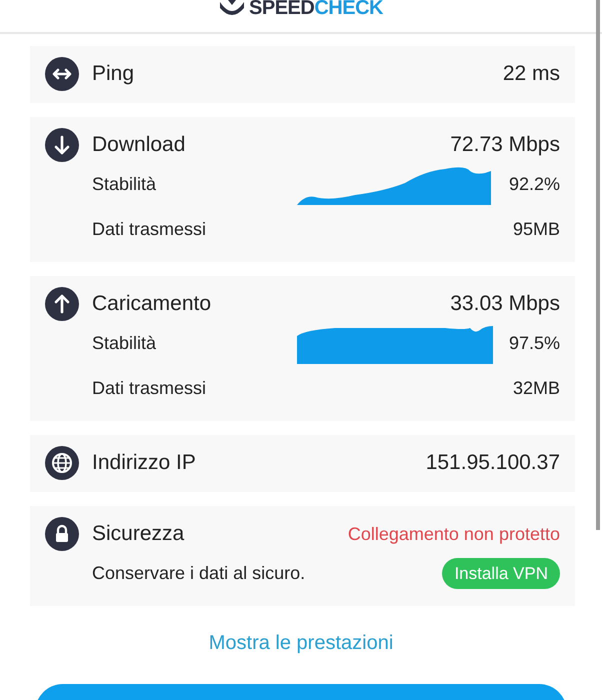  Describe the element at coordinates (536, 229) in the screenshot. I see `detail-value: 95MB` at that location.